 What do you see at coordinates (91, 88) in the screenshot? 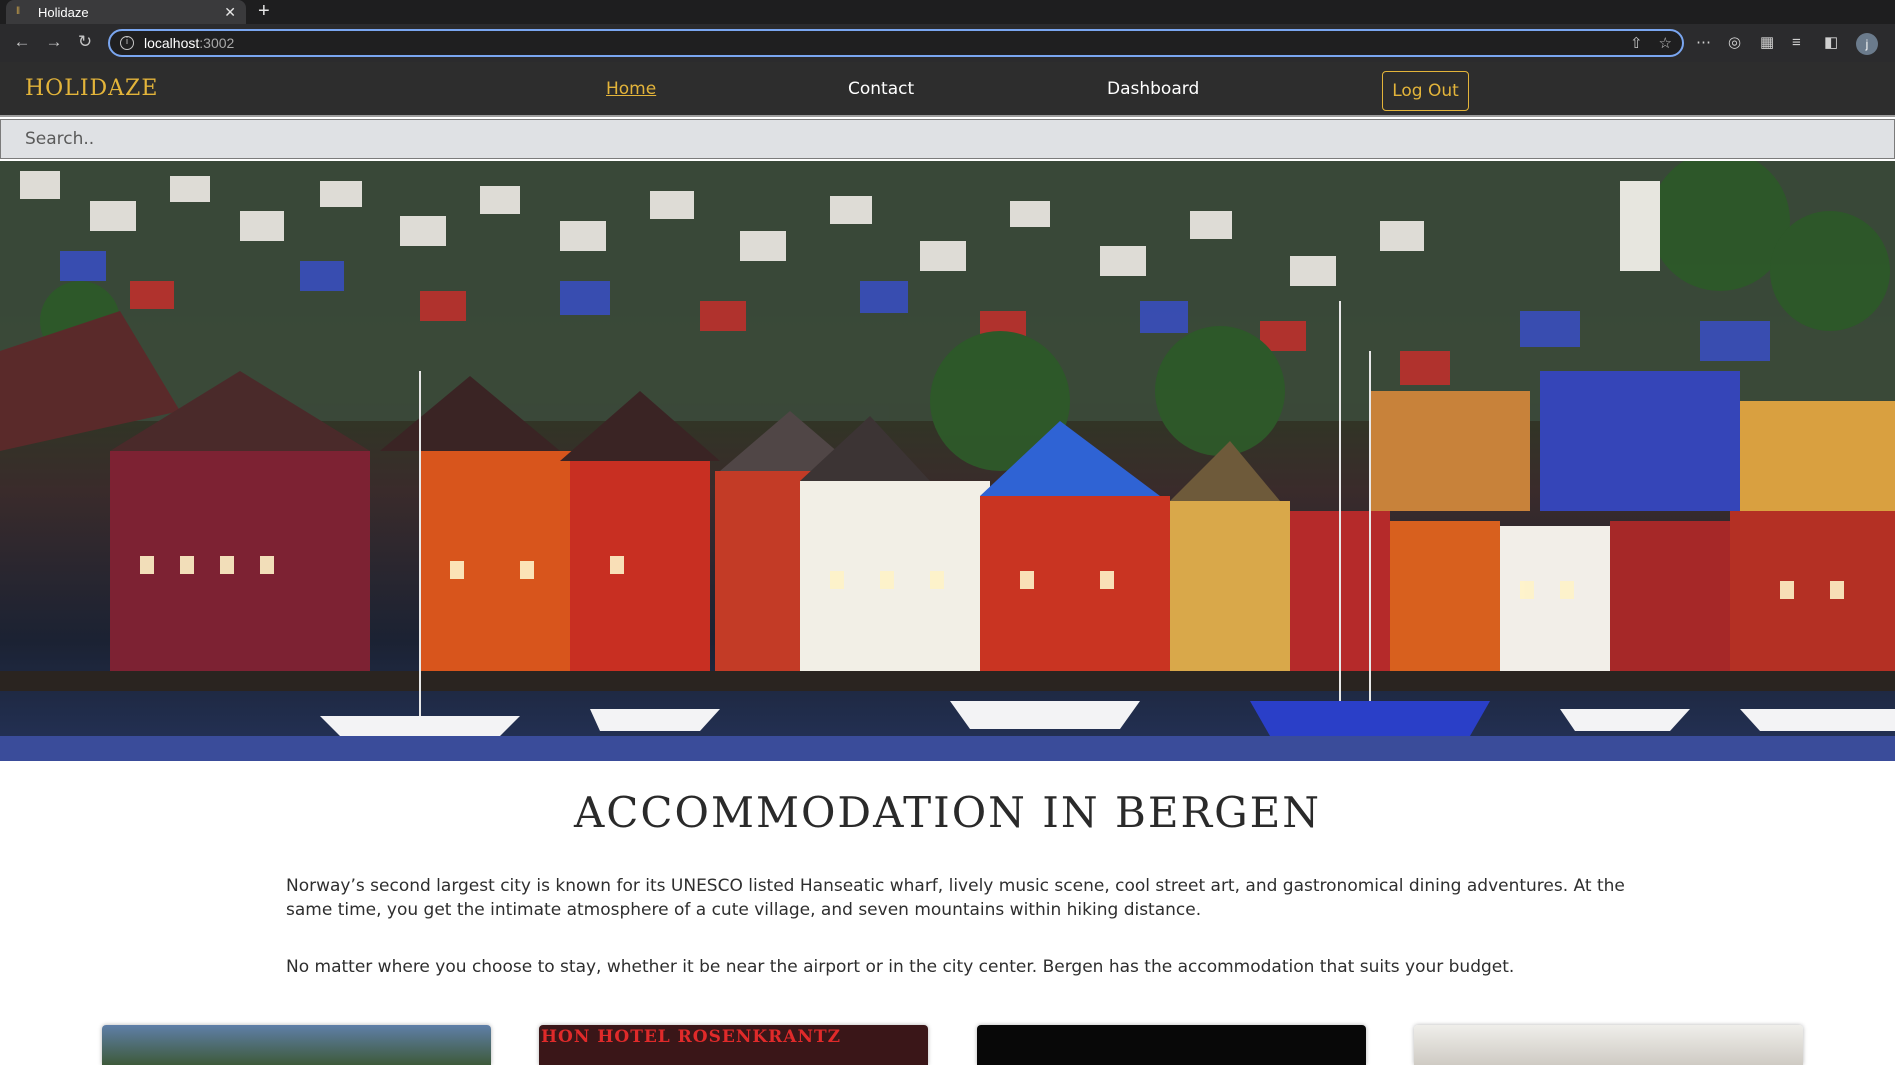
I see `brand-logo: HOLIDAZE` at bounding box center [91, 88].